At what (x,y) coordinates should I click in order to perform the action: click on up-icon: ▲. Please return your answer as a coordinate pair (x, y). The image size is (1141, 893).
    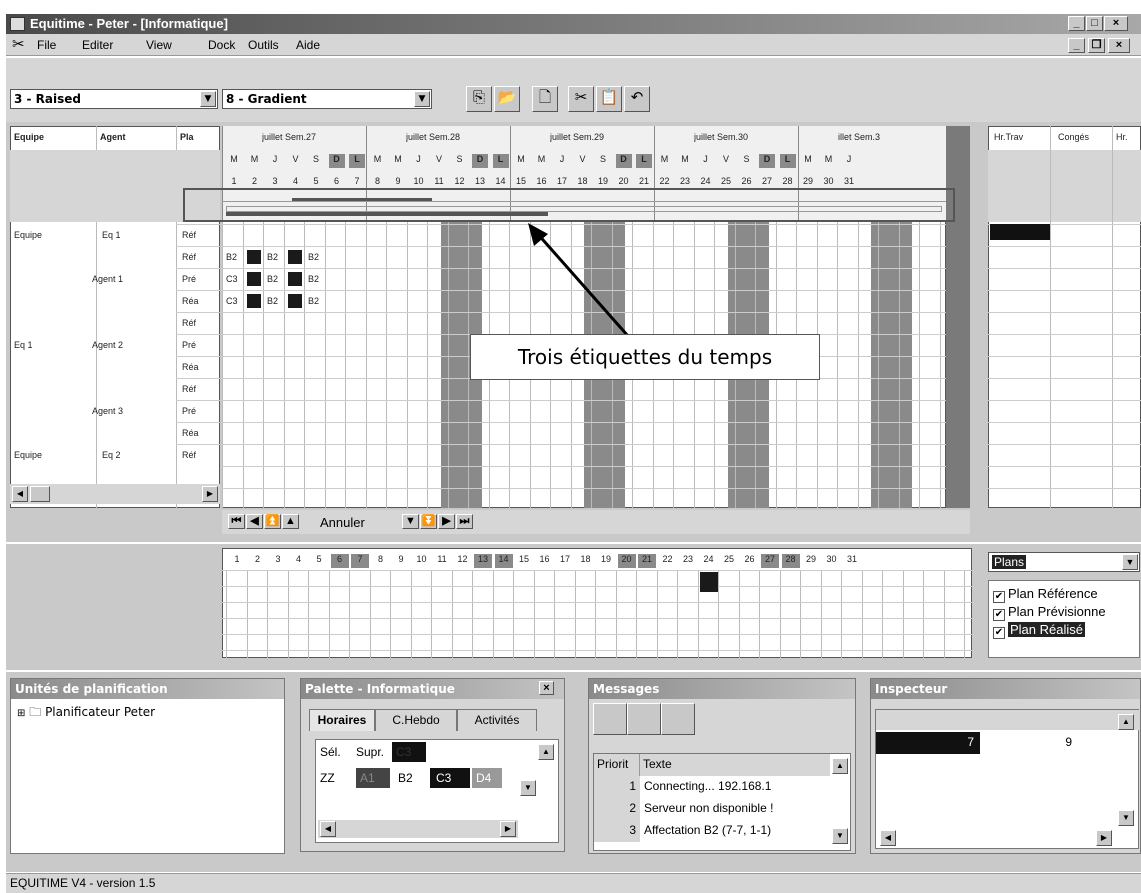
    Looking at the image, I should click on (290, 521).